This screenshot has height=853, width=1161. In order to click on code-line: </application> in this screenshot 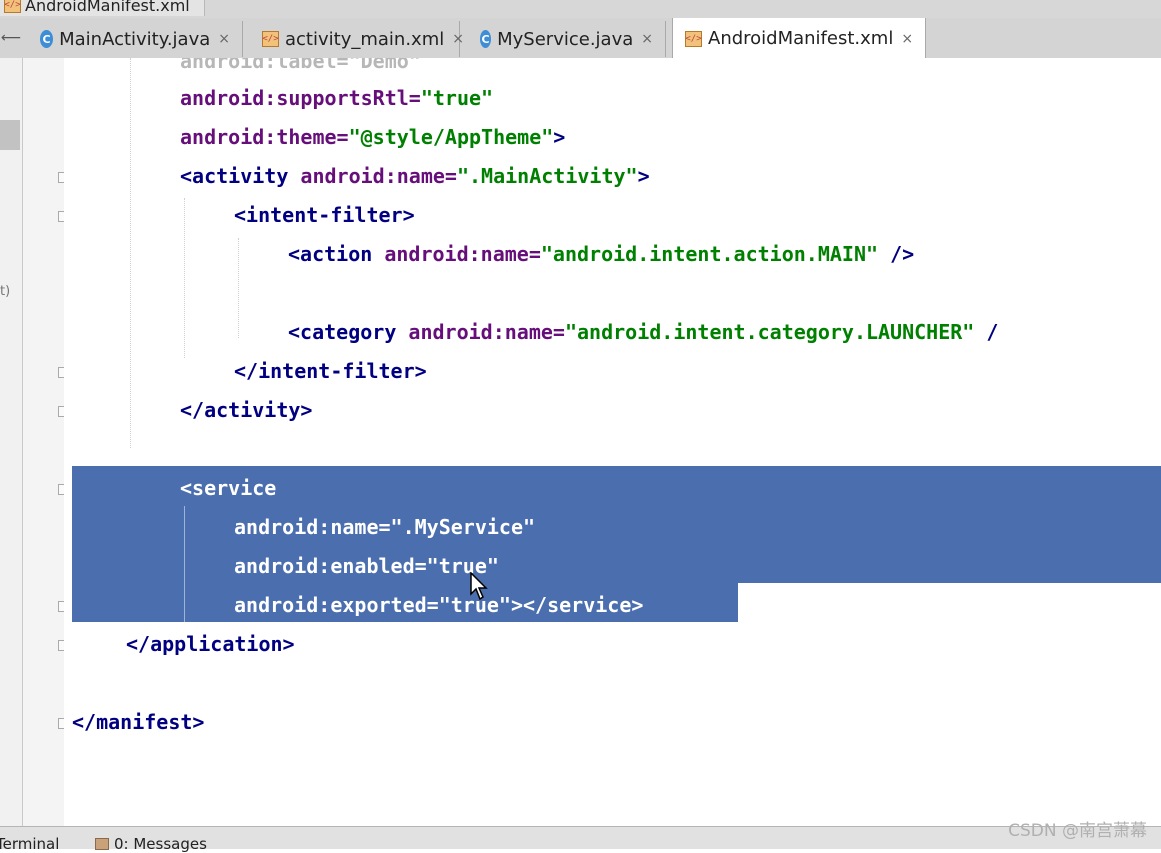, I will do `click(210, 644)`.